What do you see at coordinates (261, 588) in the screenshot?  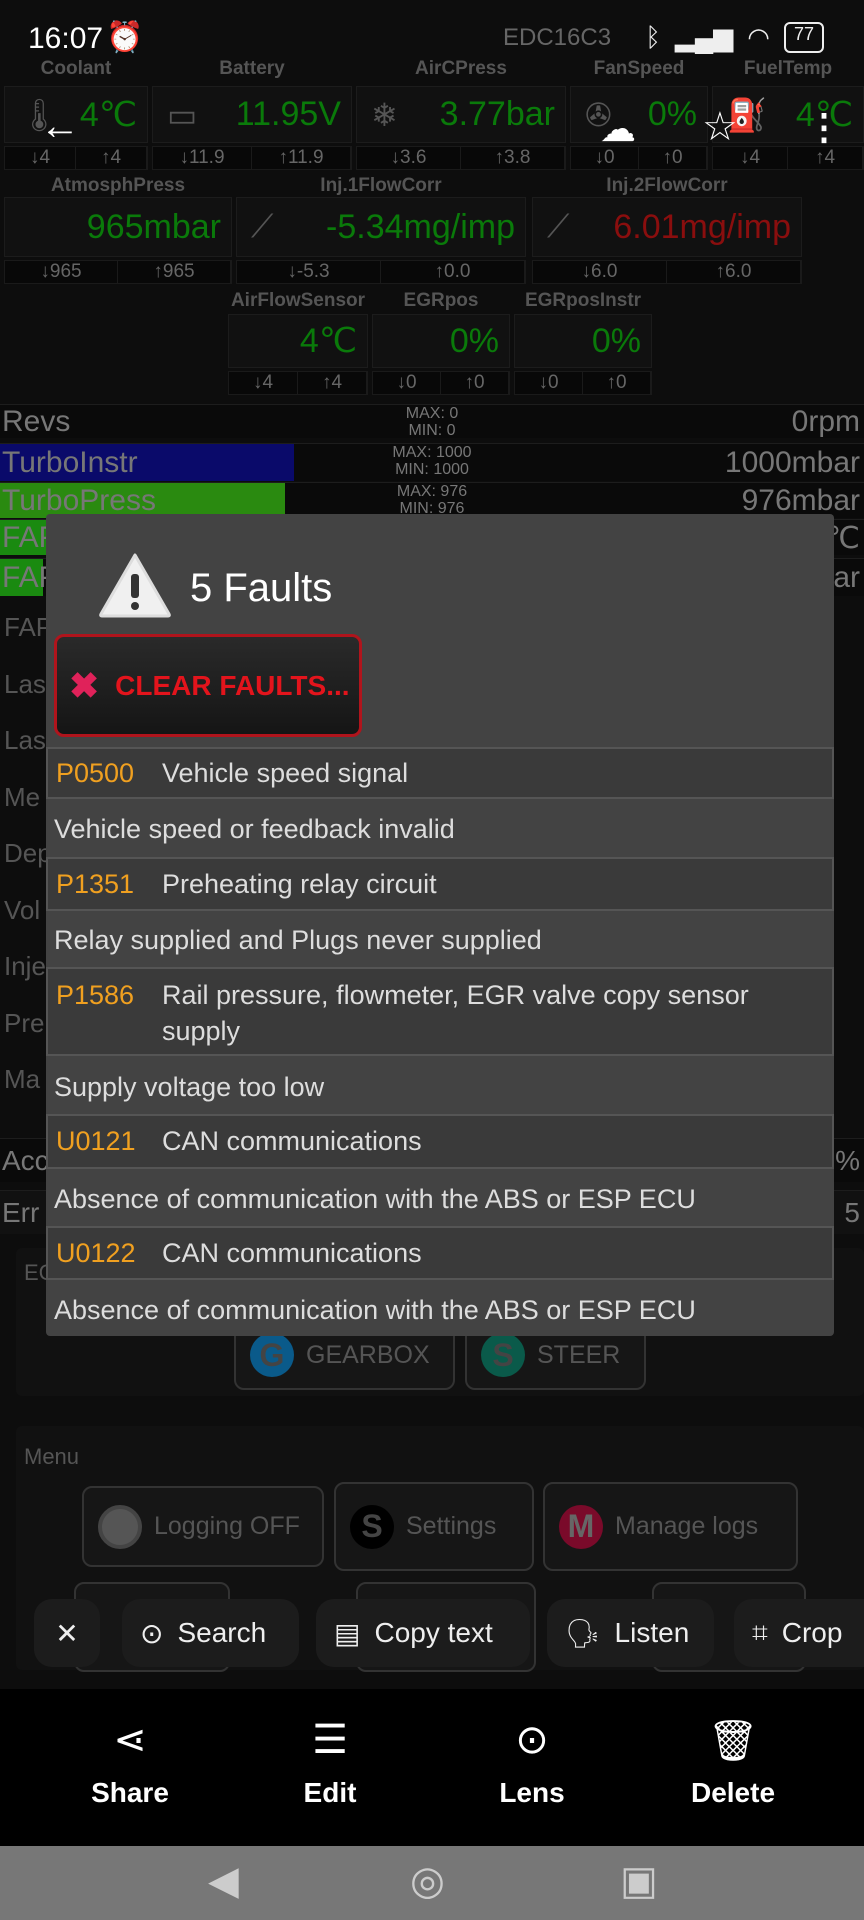 I see `dialog-title: 5 Faults` at bounding box center [261, 588].